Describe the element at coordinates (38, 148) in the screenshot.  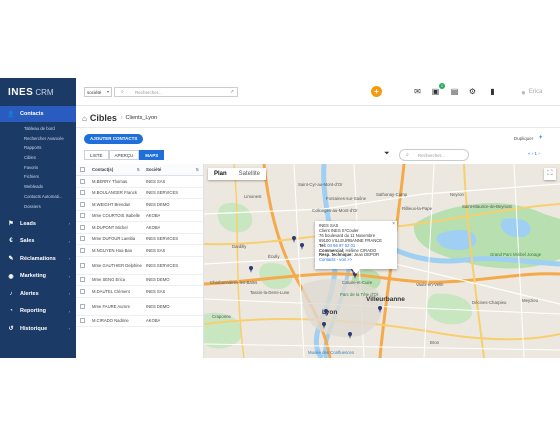
I see `submenu-item: Rapports` at that location.